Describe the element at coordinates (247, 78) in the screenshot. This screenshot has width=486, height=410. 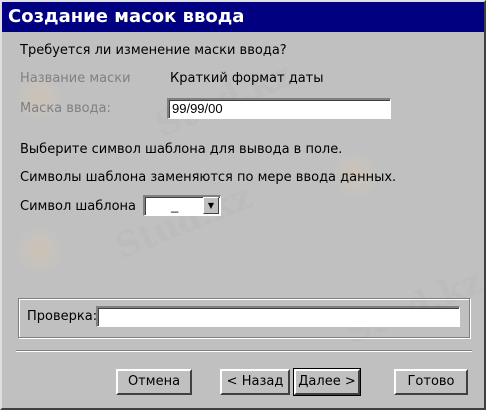
I see `mask-name-value: Краткий формат даты` at that location.